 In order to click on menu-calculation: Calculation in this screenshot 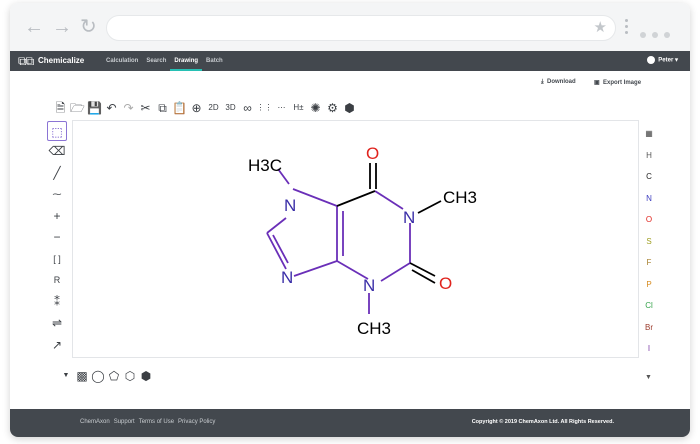, I will do `click(122, 61)`.